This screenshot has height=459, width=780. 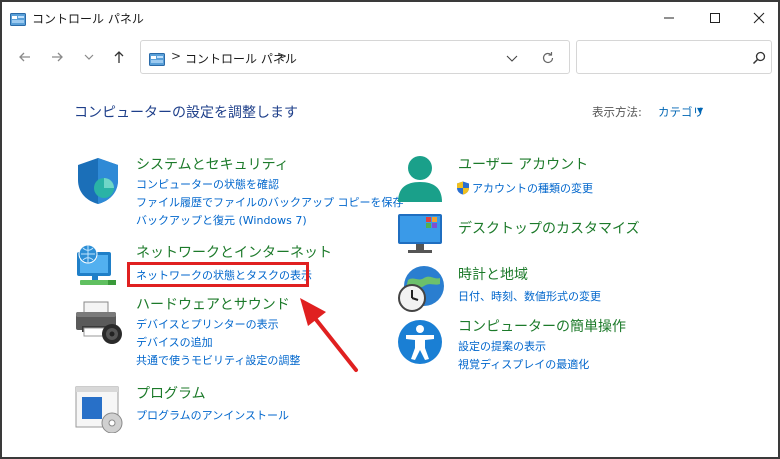 I want to click on category-title: 時計と地域, so click(x=493, y=274).